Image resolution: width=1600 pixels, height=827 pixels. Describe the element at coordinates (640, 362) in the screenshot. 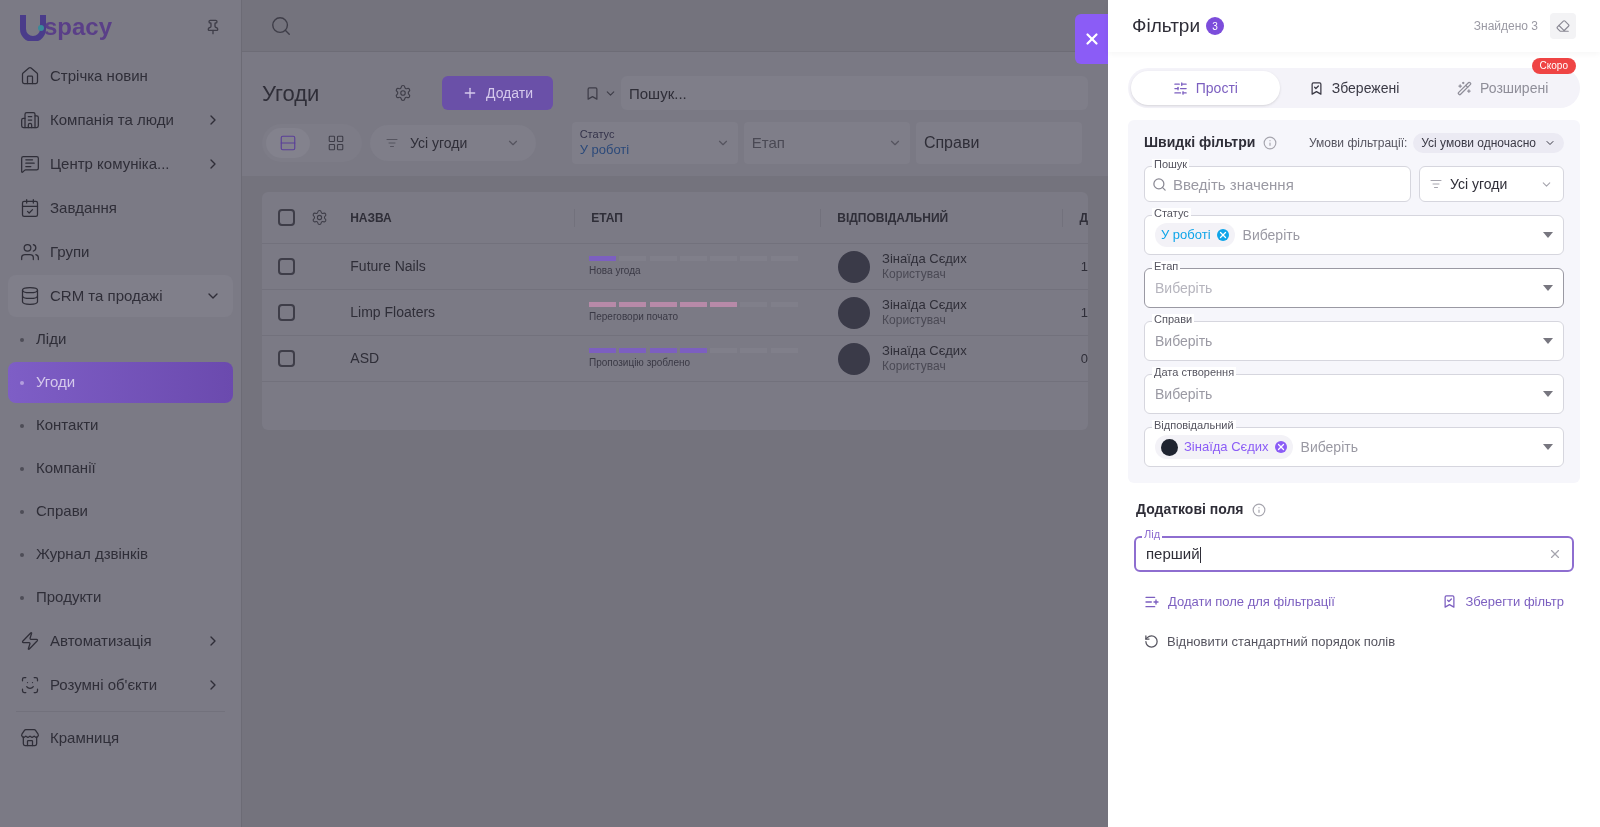

I see `stage-label: Пропозицію зроблено` at that location.